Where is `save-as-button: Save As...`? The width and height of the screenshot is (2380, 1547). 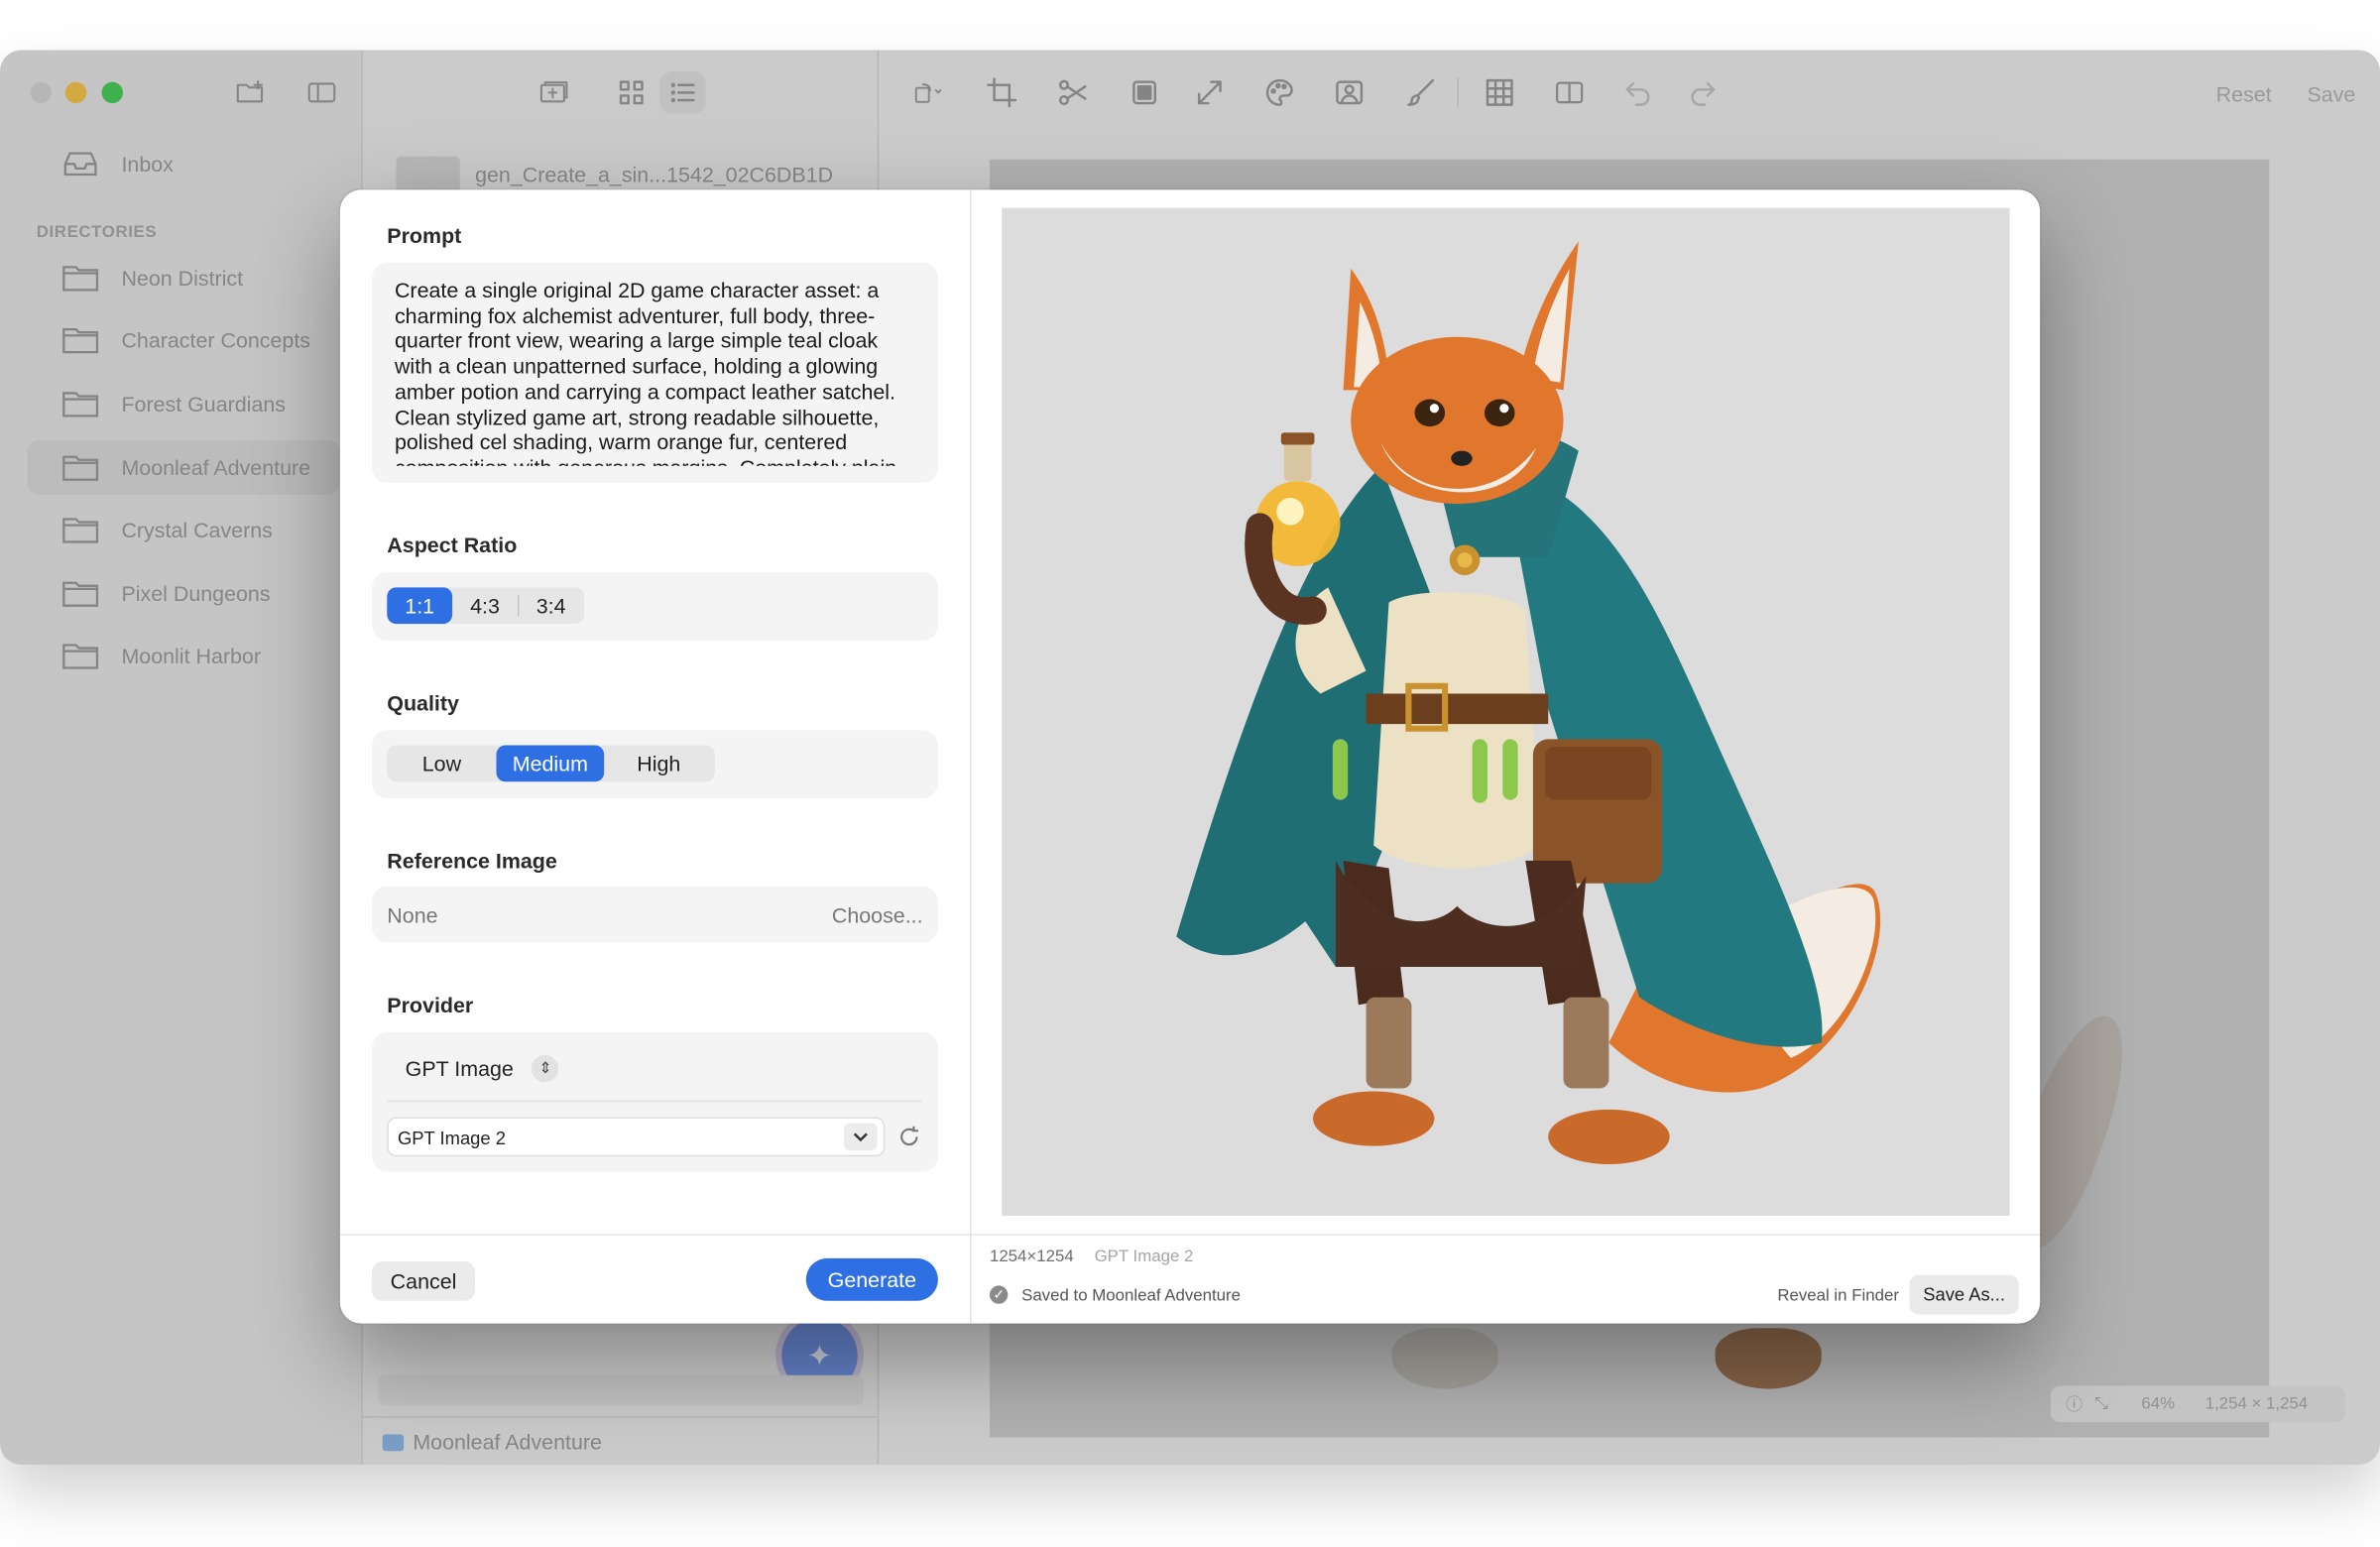
save-as-button: Save As... is located at coordinates (1964, 1294).